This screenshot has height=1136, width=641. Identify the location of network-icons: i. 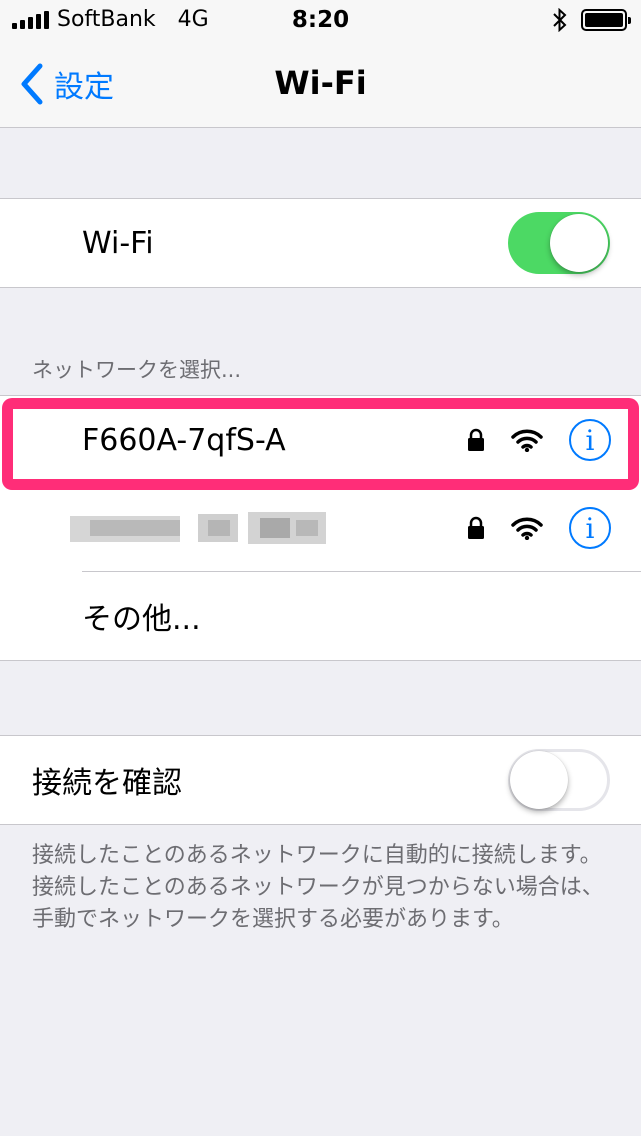
(539, 528).